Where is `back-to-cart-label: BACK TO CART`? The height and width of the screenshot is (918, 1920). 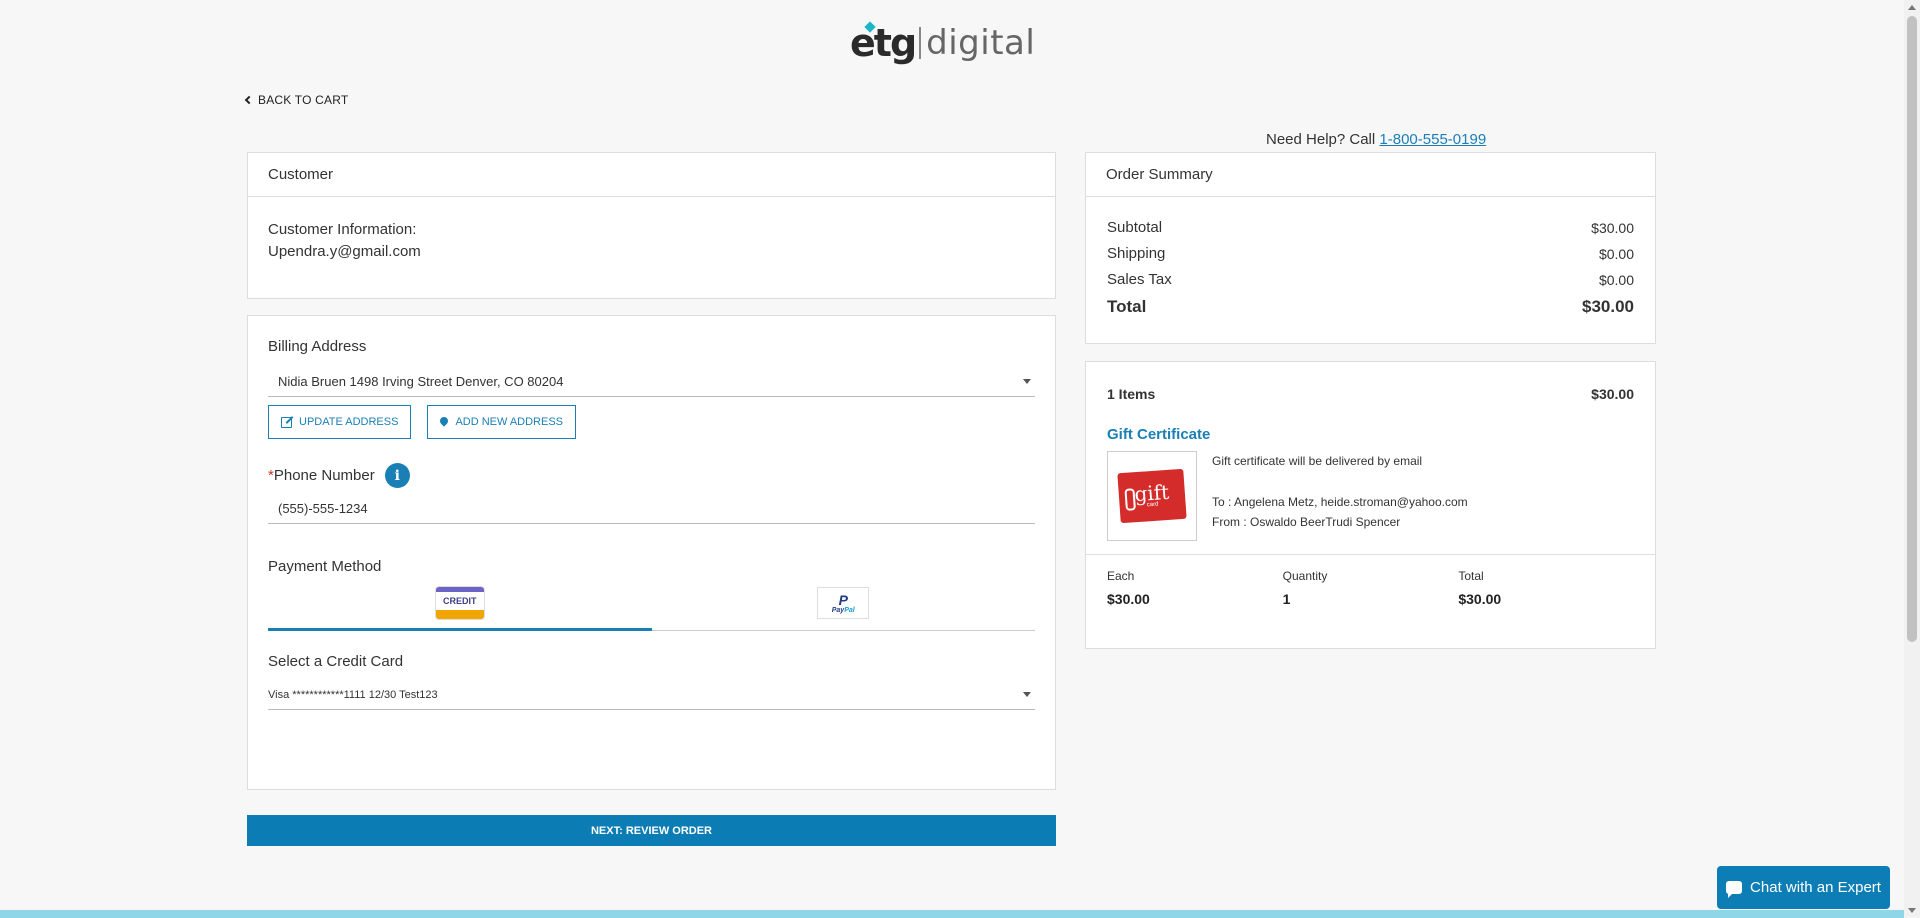 back-to-cart-label: BACK TO CART is located at coordinates (303, 100).